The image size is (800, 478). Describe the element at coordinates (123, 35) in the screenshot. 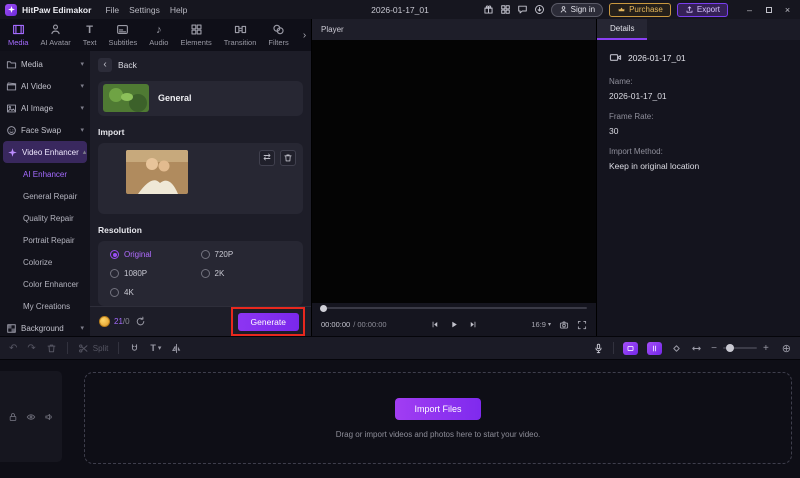

I see `tab-subtitles: Subtitles` at that location.